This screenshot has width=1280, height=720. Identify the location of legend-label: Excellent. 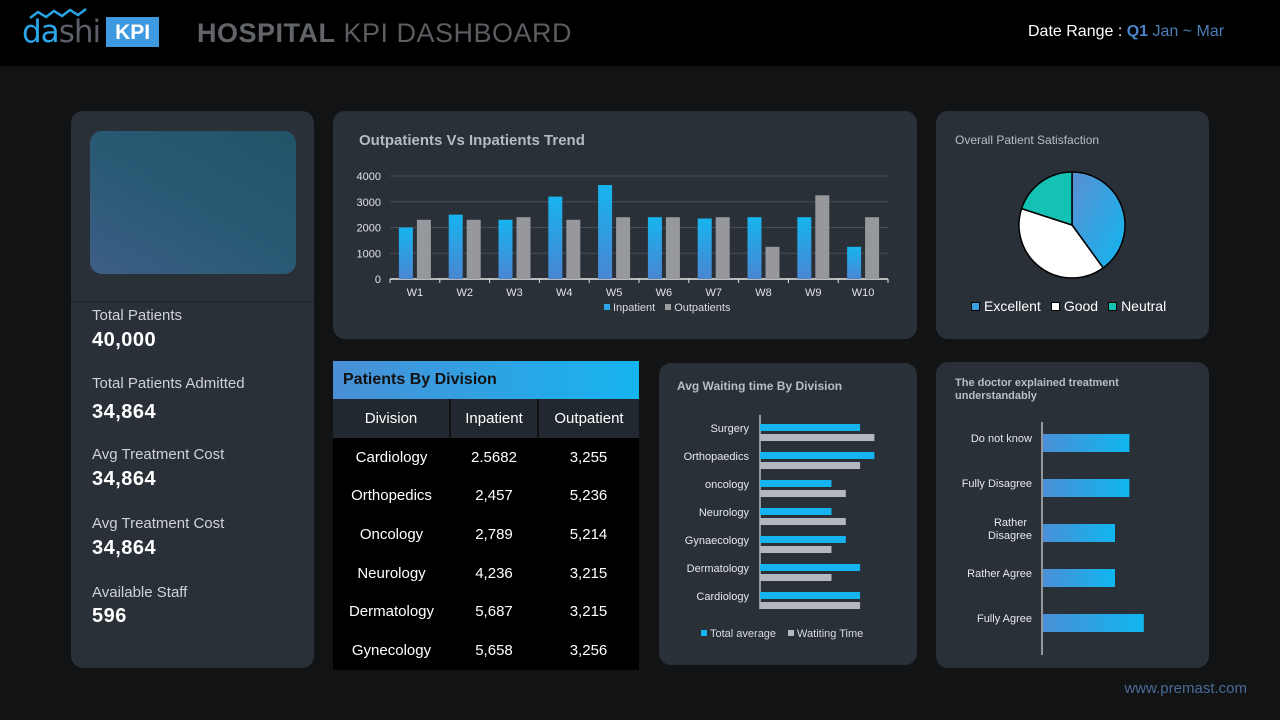
(1012, 306).